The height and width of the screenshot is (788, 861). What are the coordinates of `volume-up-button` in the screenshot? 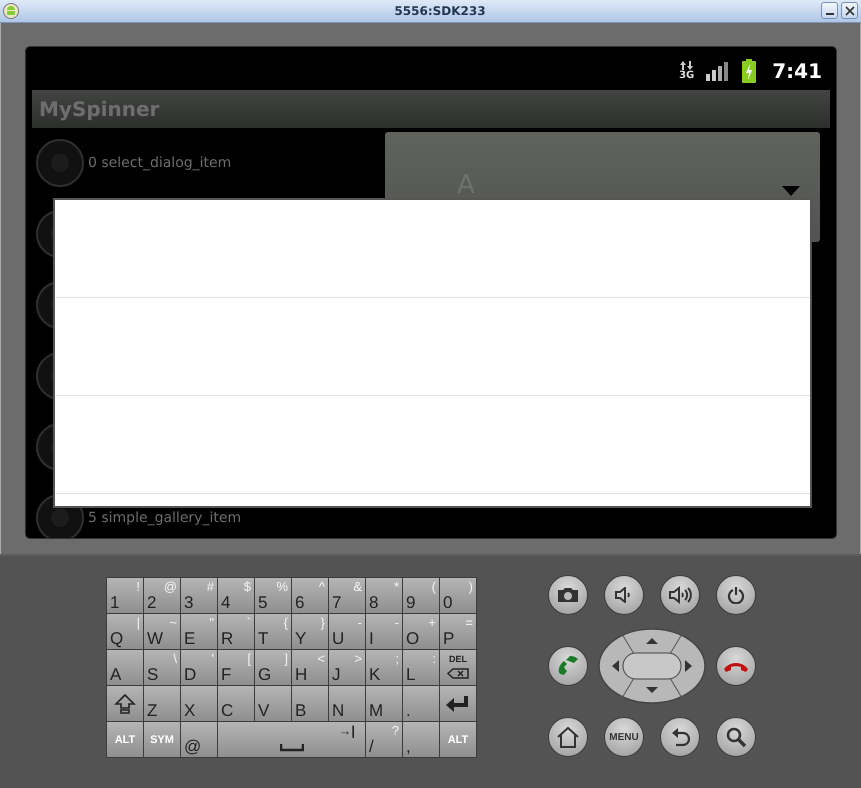 It's located at (680, 595).